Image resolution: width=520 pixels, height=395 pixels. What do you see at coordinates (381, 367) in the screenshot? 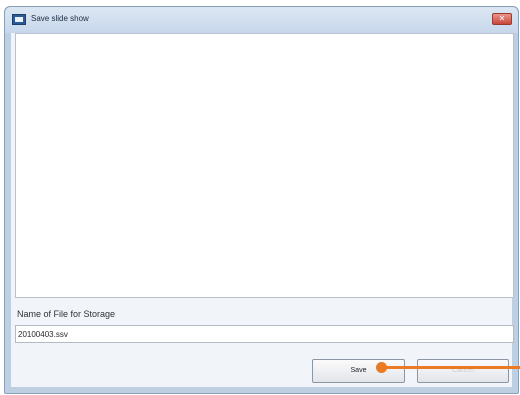
I see `callout-pointer-dot` at bounding box center [381, 367].